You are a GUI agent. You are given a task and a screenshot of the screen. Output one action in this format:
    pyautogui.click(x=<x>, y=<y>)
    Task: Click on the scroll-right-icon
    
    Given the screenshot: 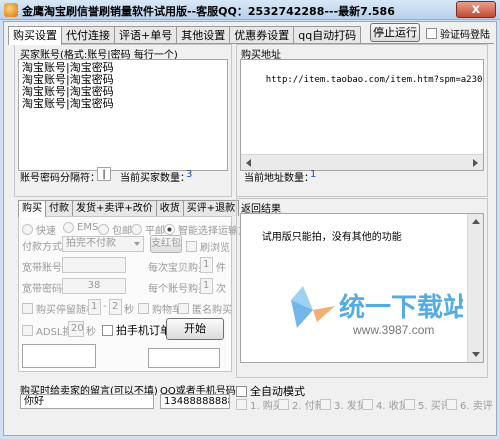 What is the action you would take?
    pyautogui.click(x=475, y=163)
    